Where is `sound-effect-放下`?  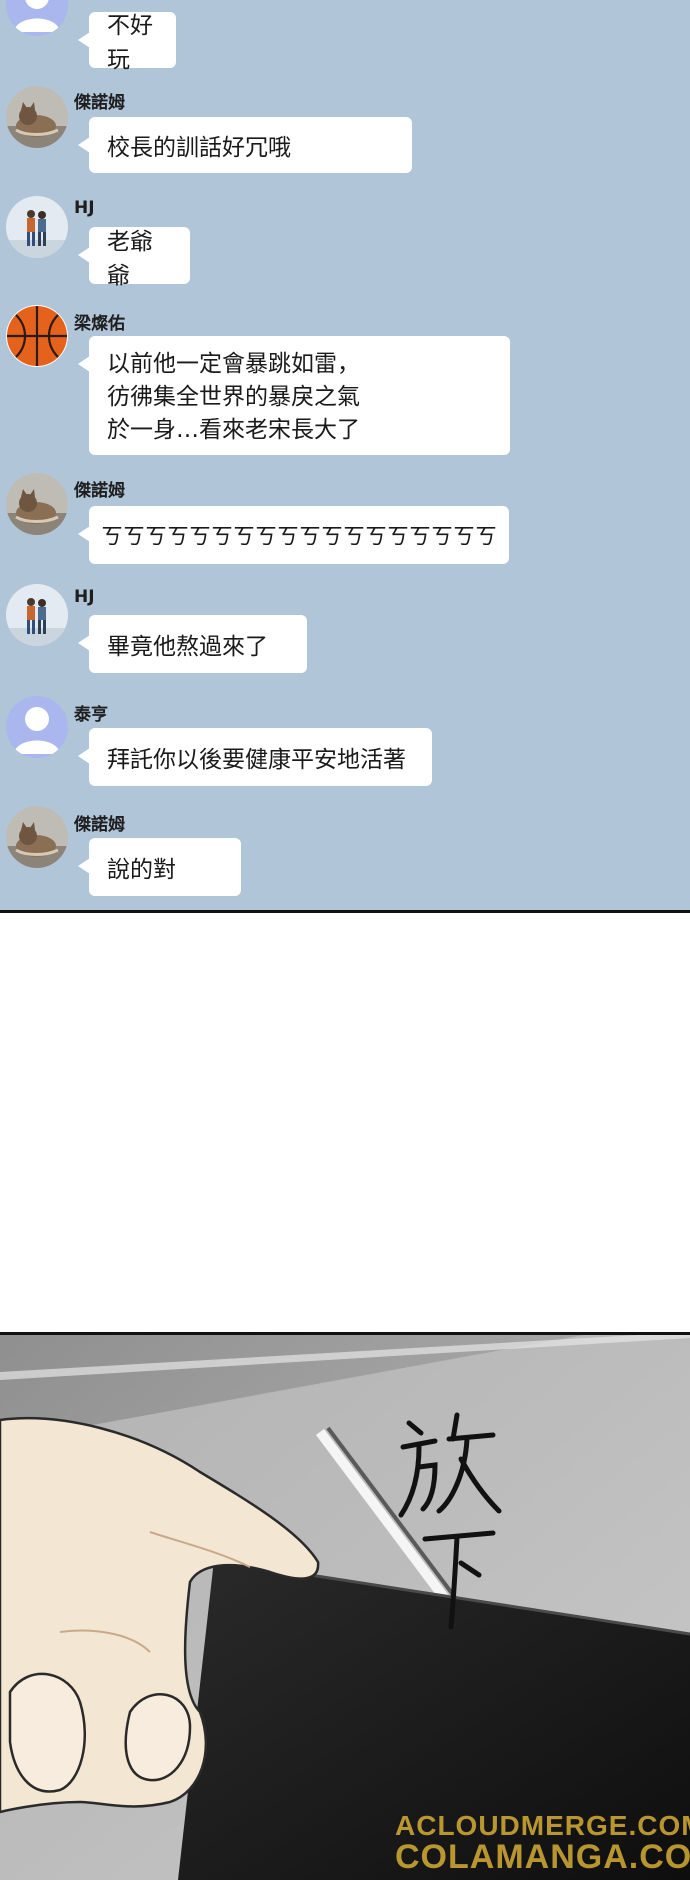 sound-effect-放下 is located at coordinates (450, 1520).